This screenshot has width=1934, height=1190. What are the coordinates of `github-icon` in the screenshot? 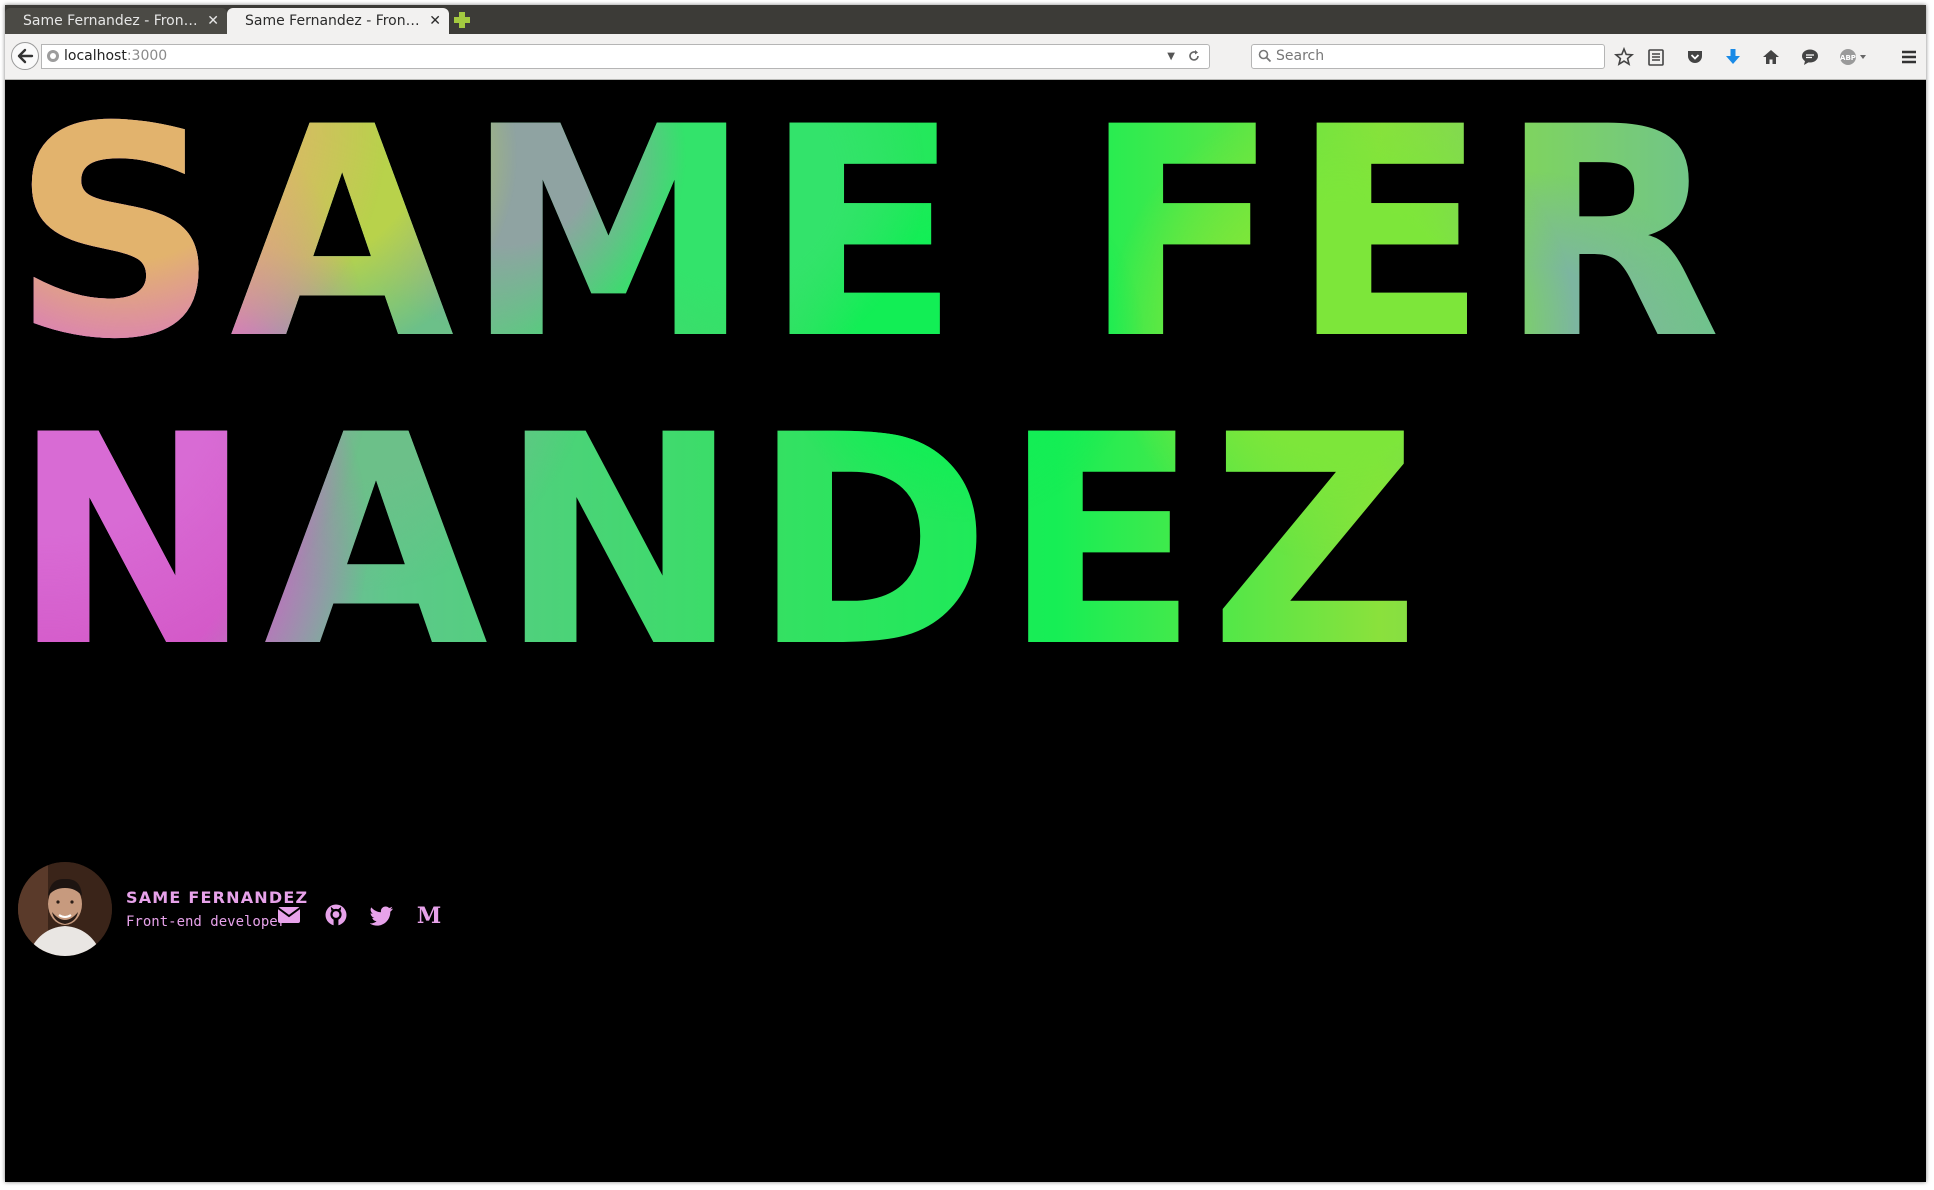 It's located at (336, 915).